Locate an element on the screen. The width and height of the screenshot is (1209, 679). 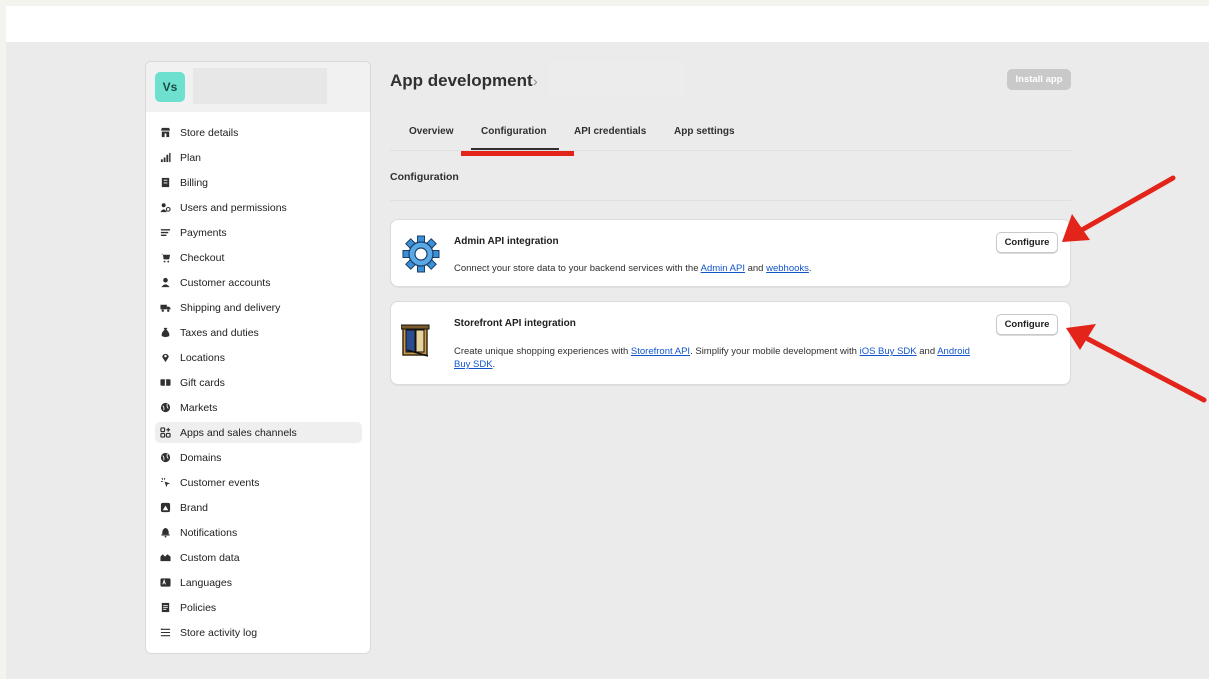
annotation-arrows is located at coordinates (1134, 289).